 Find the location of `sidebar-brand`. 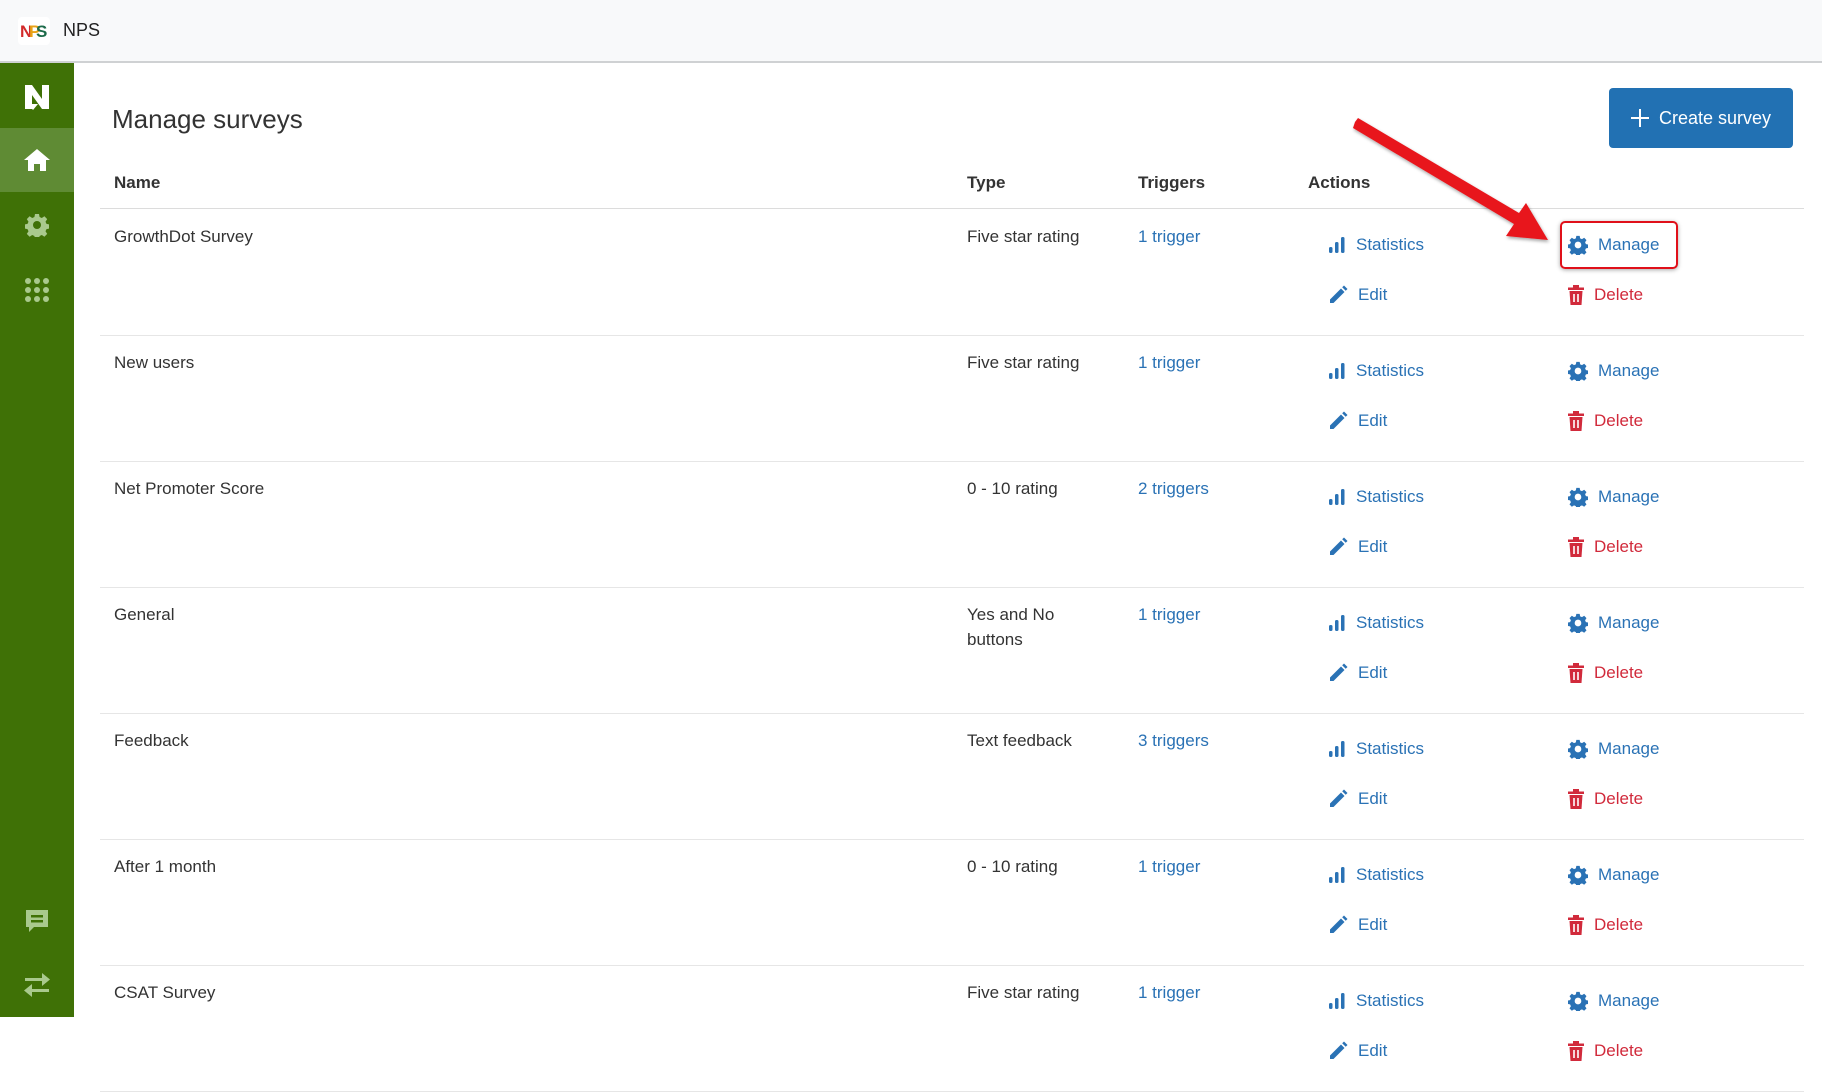

sidebar-brand is located at coordinates (37, 97).